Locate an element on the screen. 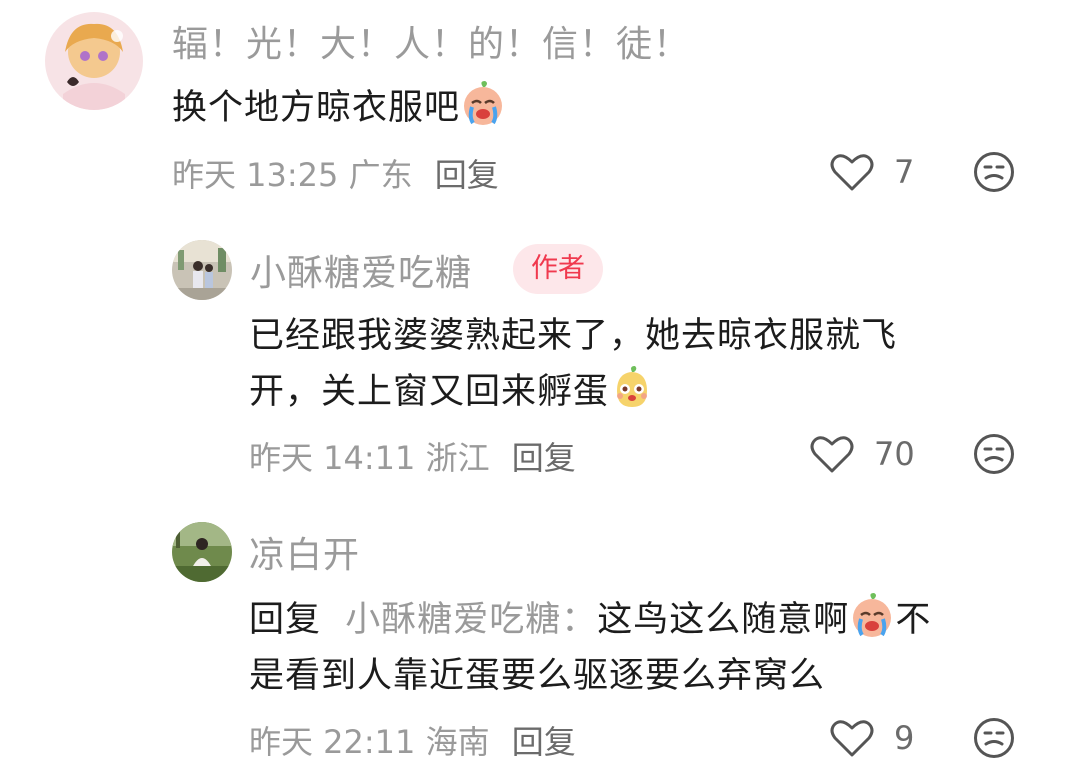 The height and width of the screenshot is (783, 1080). comment-meta: 昨天 22:11 海南 回复 is located at coordinates (412, 740).